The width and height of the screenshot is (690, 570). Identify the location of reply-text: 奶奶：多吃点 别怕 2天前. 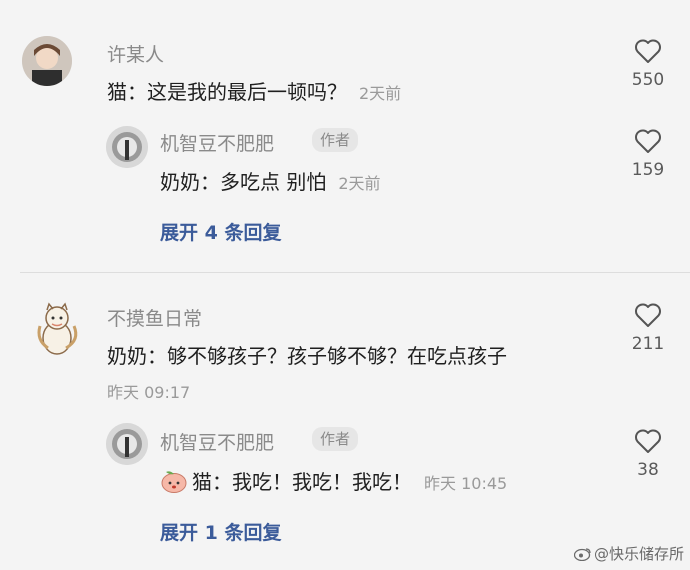
(270, 180).